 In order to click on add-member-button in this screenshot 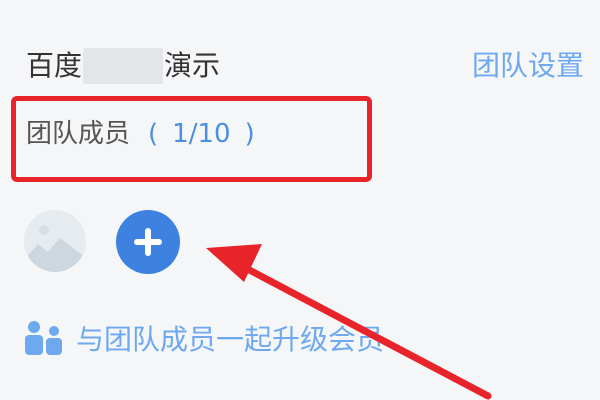, I will do `click(148, 242)`.